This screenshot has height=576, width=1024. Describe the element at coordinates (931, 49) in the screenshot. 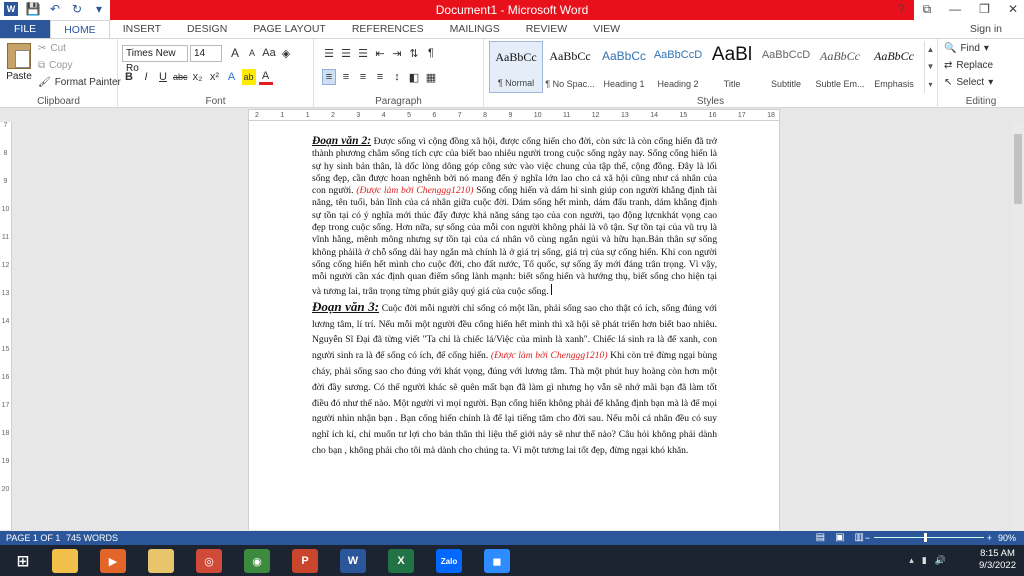

I see `chevron-up-icon: ▲` at that location.